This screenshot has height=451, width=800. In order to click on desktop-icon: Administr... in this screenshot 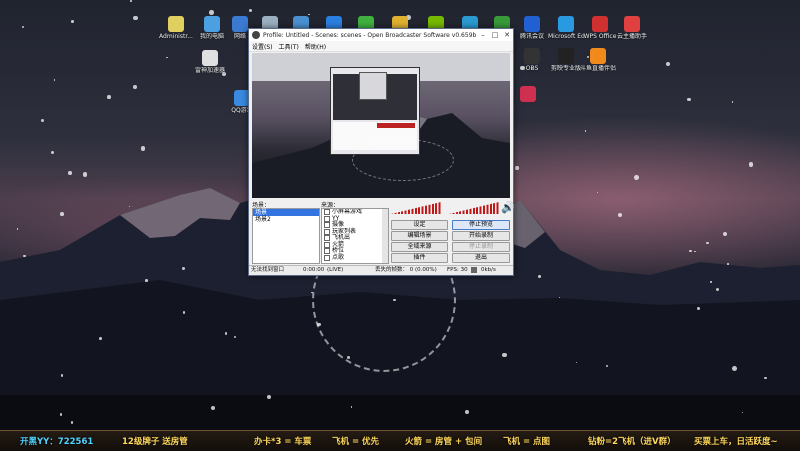, I will do `click(176, 28)`.